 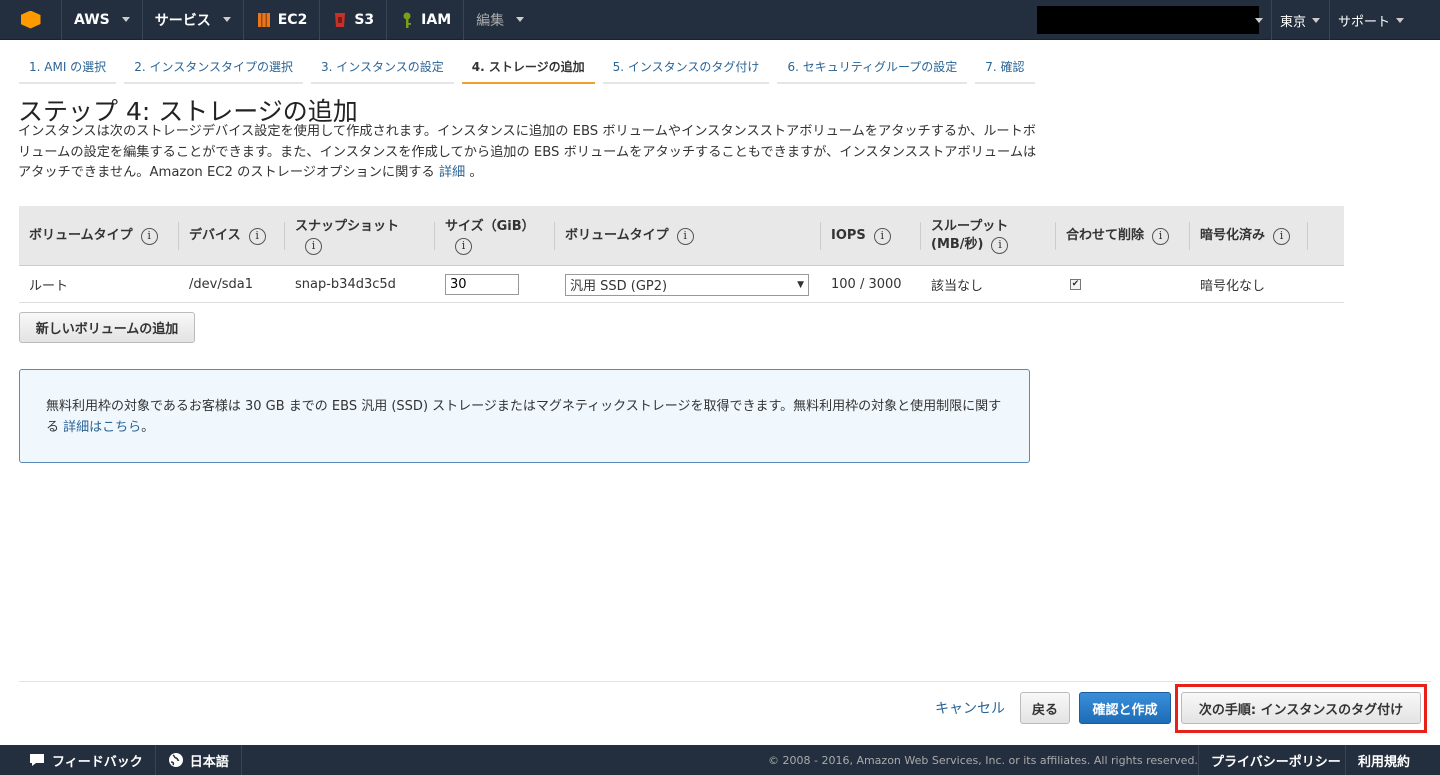 I want to click on col-device: デバイス i, so click(x=232, y=236).